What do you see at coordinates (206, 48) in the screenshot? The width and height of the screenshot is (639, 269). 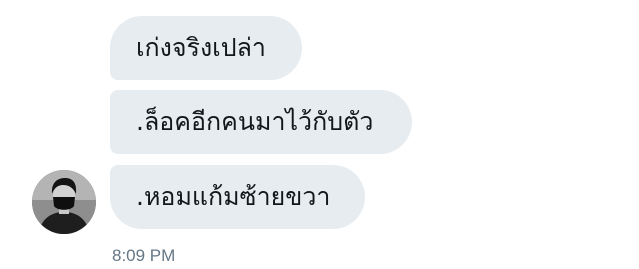 I see `message-bubble: เก่งจริงเปล่า` at bounding box center [206, 48].